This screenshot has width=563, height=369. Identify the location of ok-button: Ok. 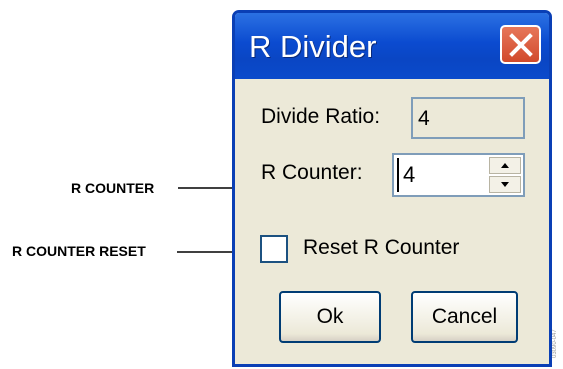
(330, 317).